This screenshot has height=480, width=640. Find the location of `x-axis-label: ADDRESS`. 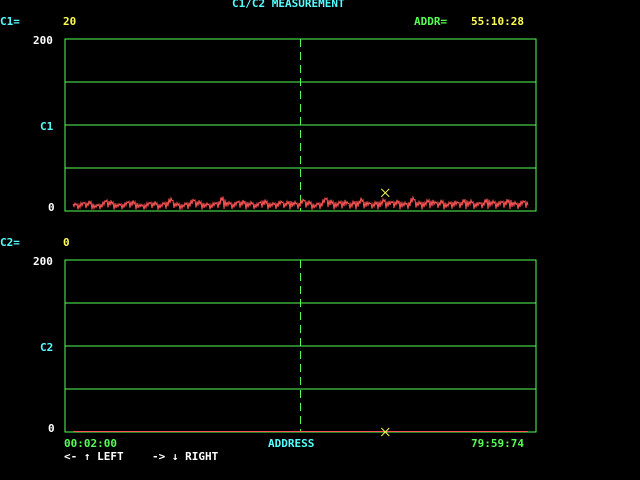

x-axis-label: ADDRESS is located at coordinates (291, 443).